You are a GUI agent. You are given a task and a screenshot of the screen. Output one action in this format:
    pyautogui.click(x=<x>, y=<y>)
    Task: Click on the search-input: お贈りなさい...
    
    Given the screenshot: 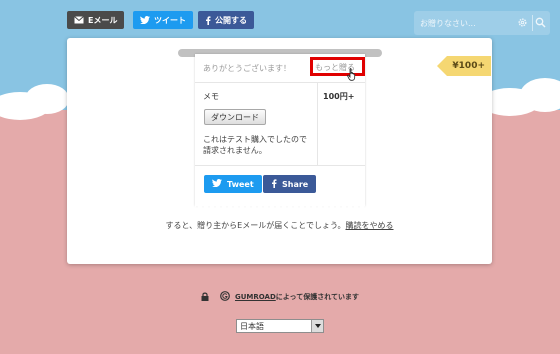 What is the action you would take?
    pyautogui.click(x=482, y=23)
    